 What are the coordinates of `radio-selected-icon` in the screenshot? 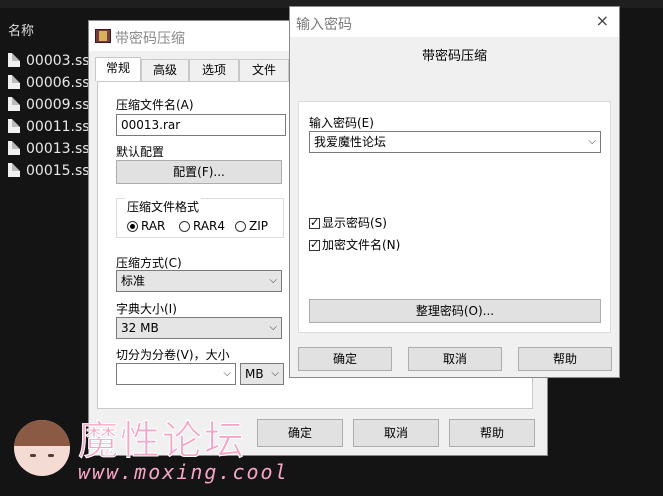 It's located at (132, 226).